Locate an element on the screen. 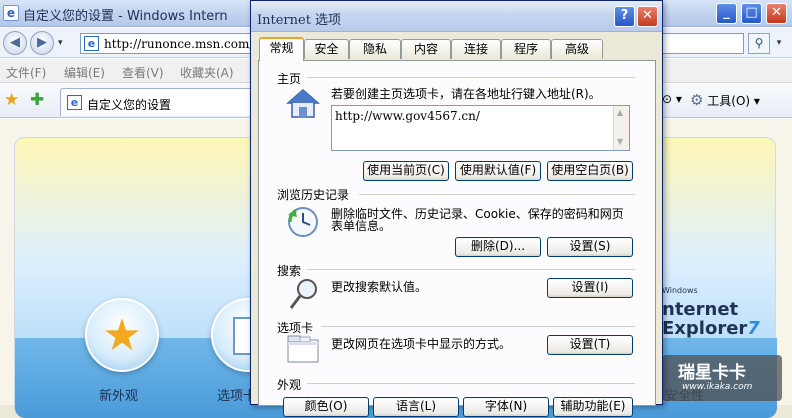  magnifier-icon is located at coordinates (303, 294).